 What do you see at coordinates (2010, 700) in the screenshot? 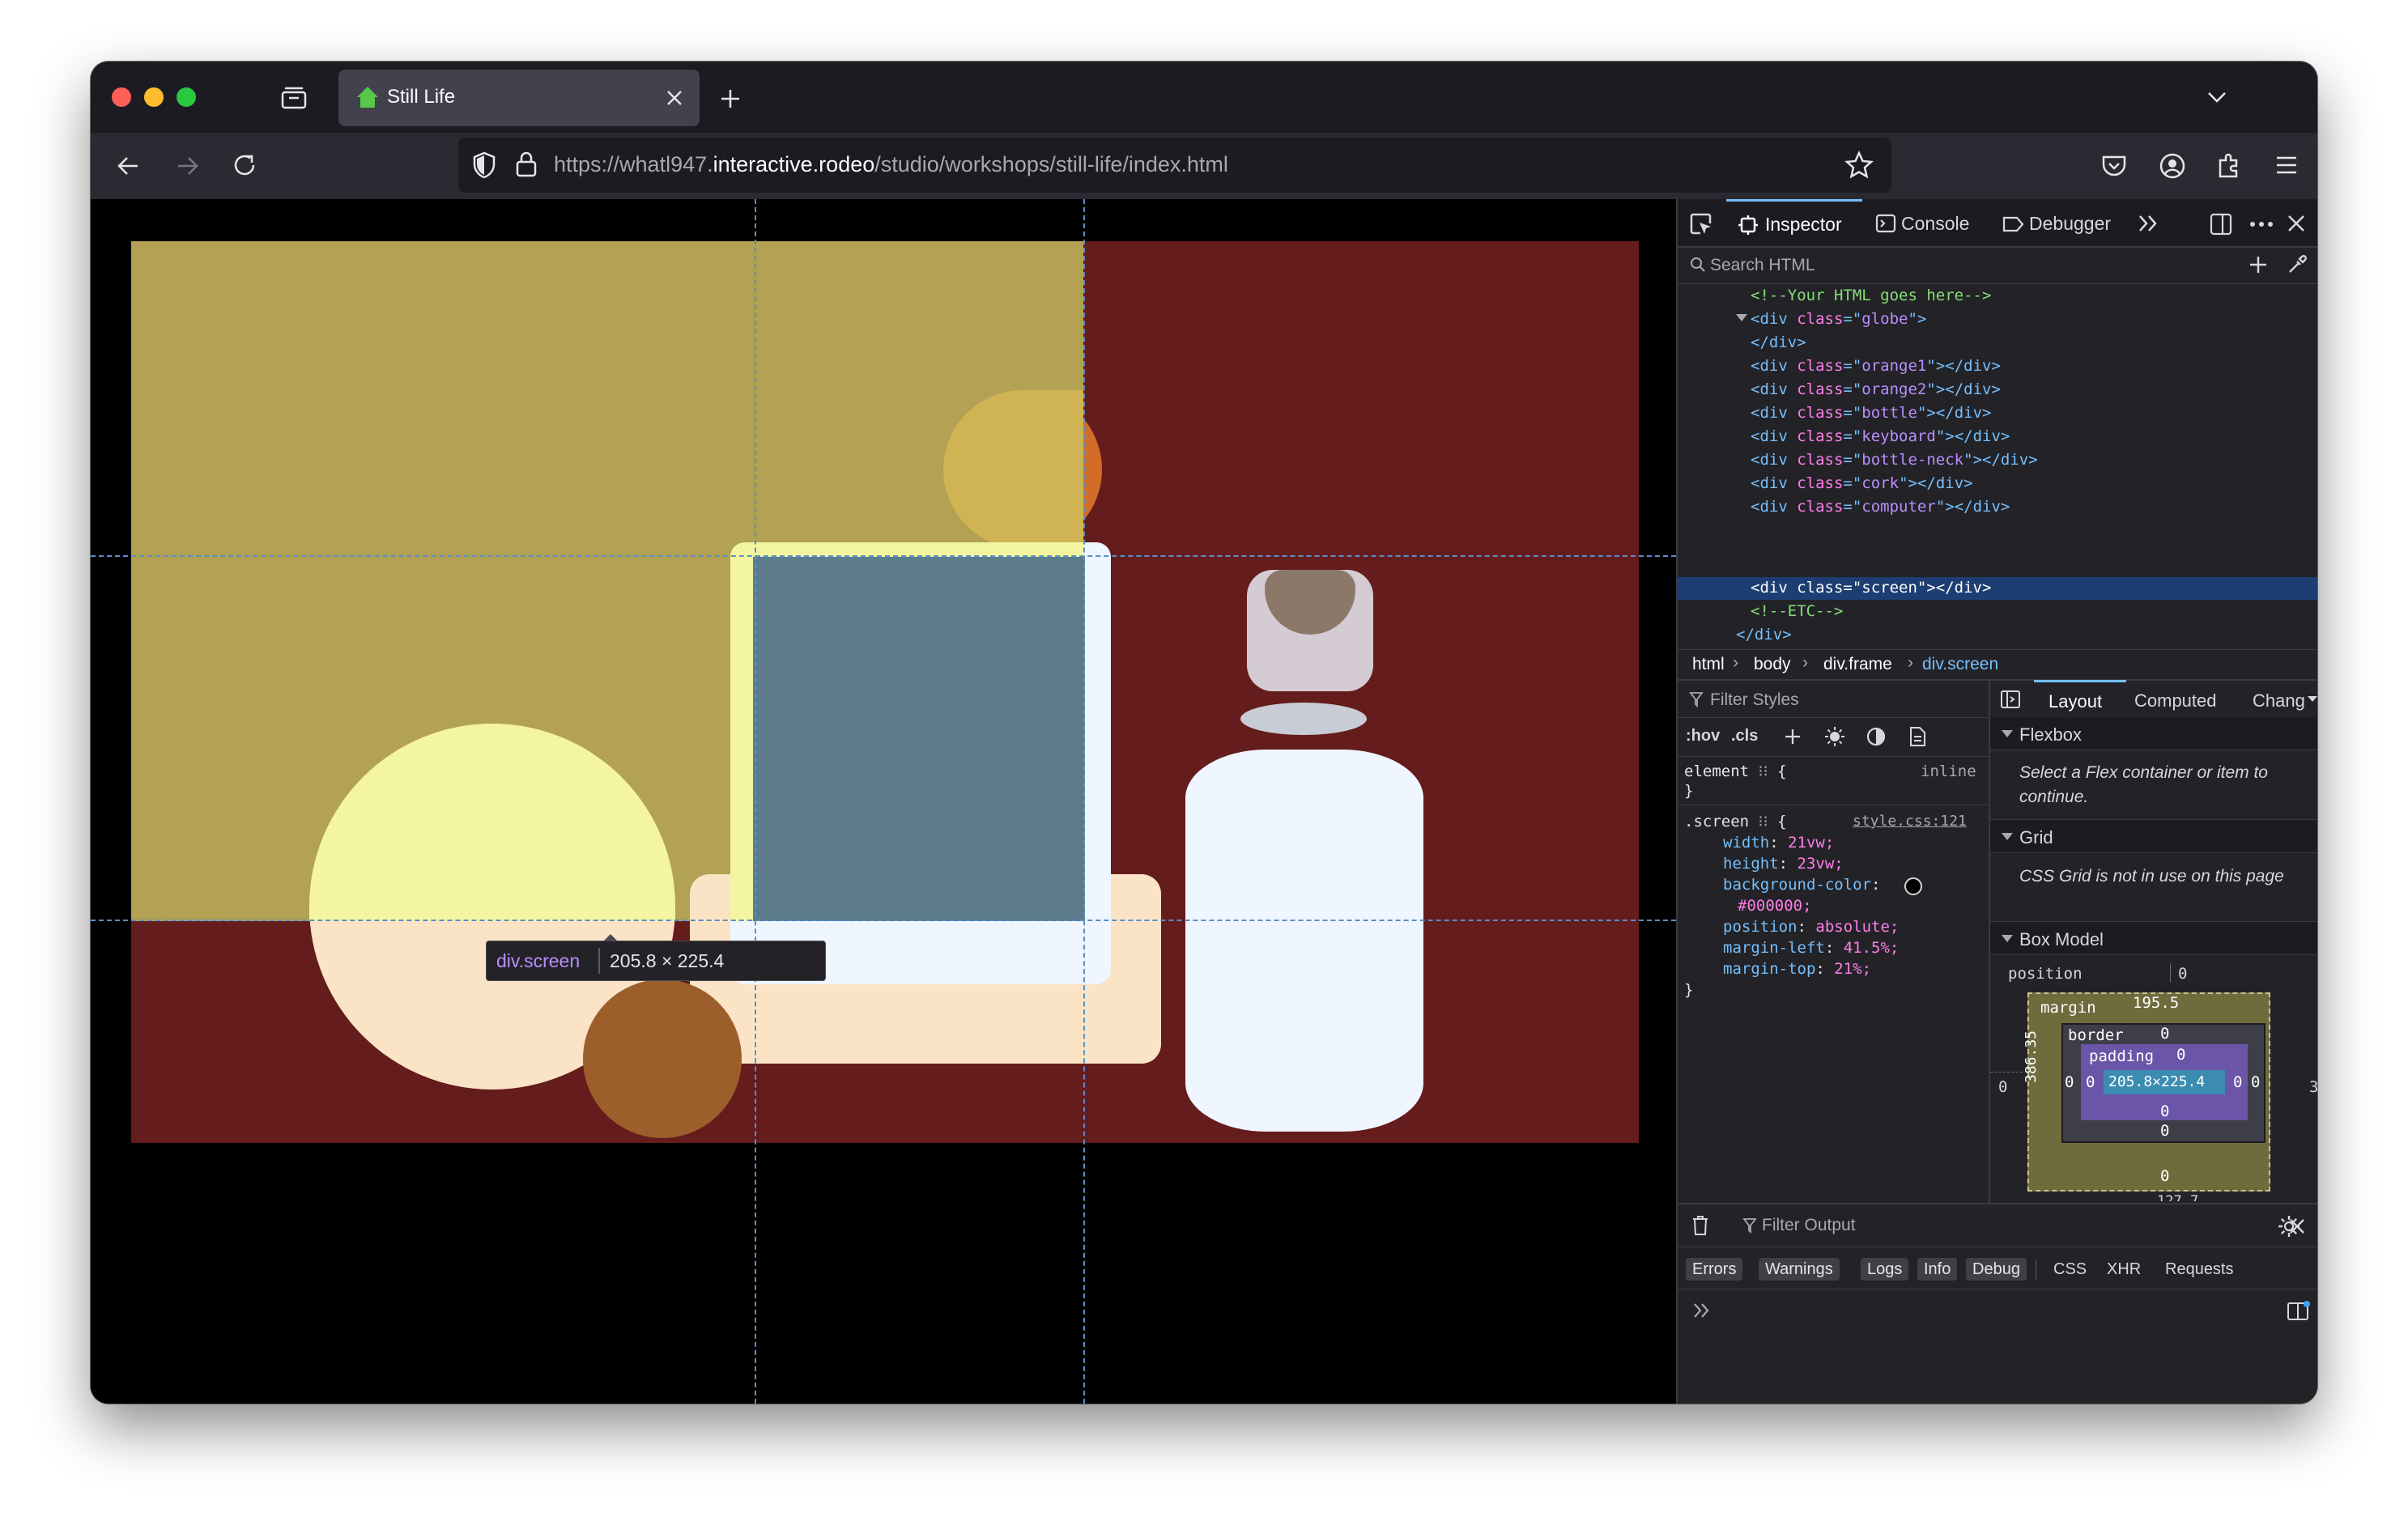
I see `toggle-sidebar-icon` at bounding box center [2010, 700].